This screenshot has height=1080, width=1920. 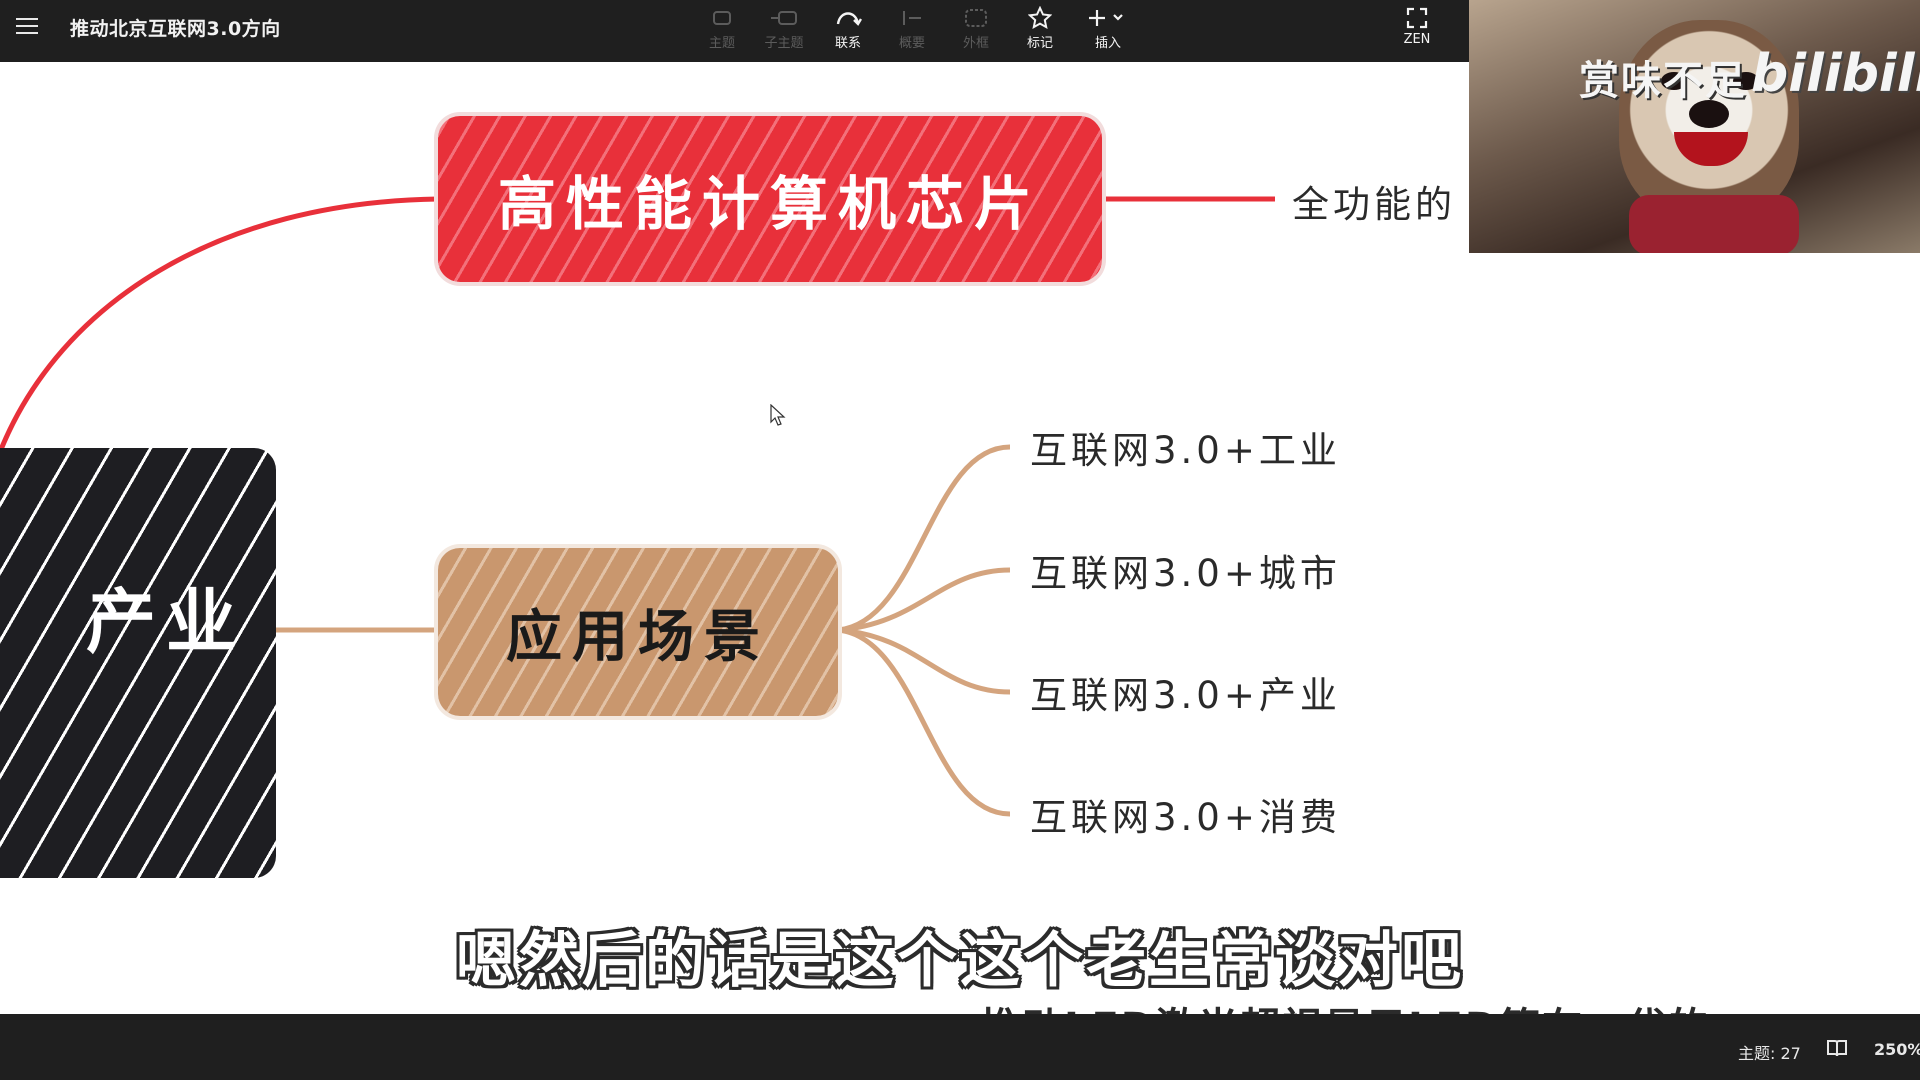 I want to click on subtopic-icon, so click(x=784, y=18).